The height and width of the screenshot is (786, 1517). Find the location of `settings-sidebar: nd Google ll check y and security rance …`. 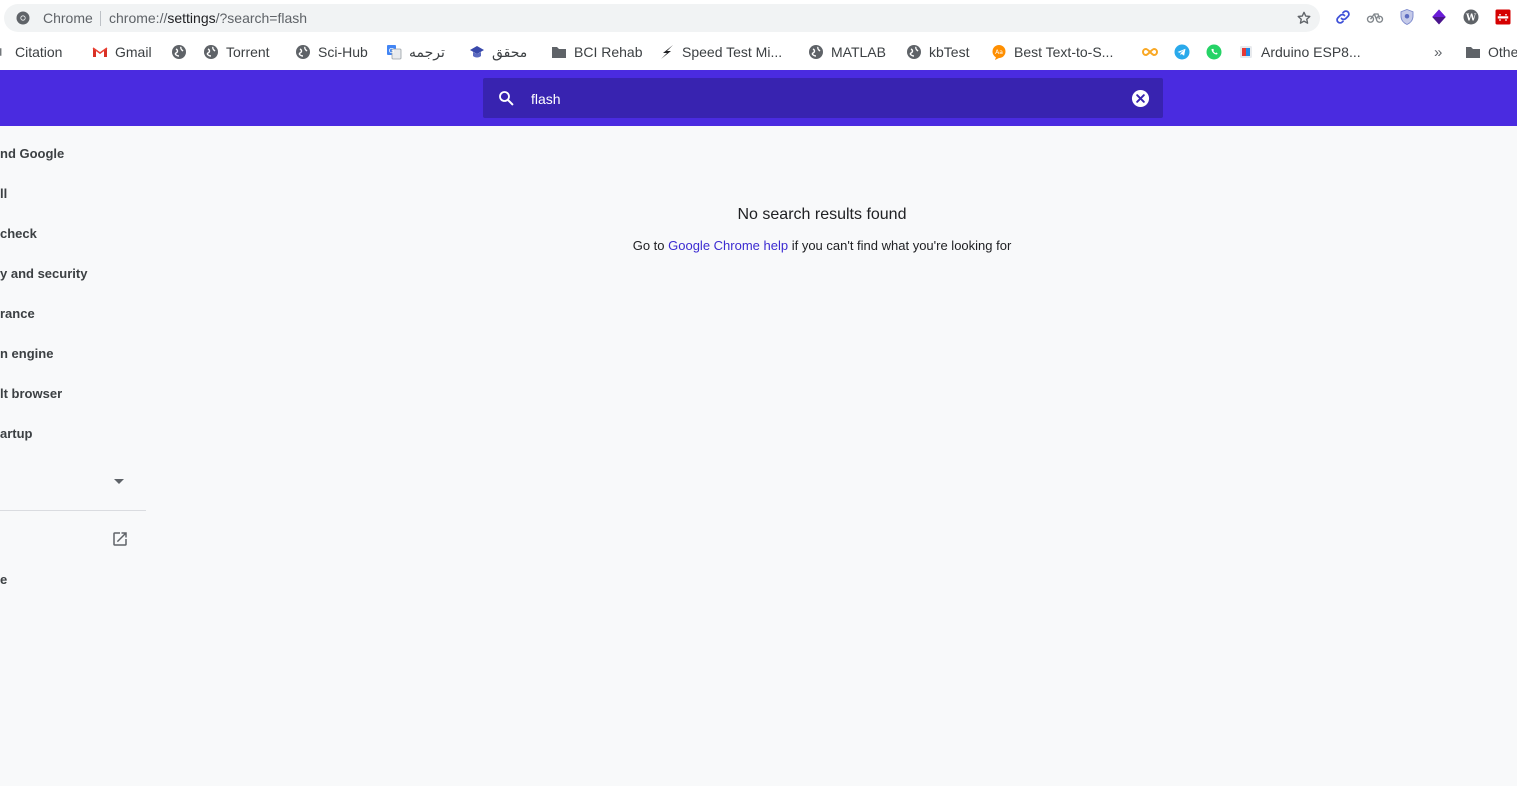

settings-sidebar: nd Google ll check y and security rance … is located at coordinates (73, 456).